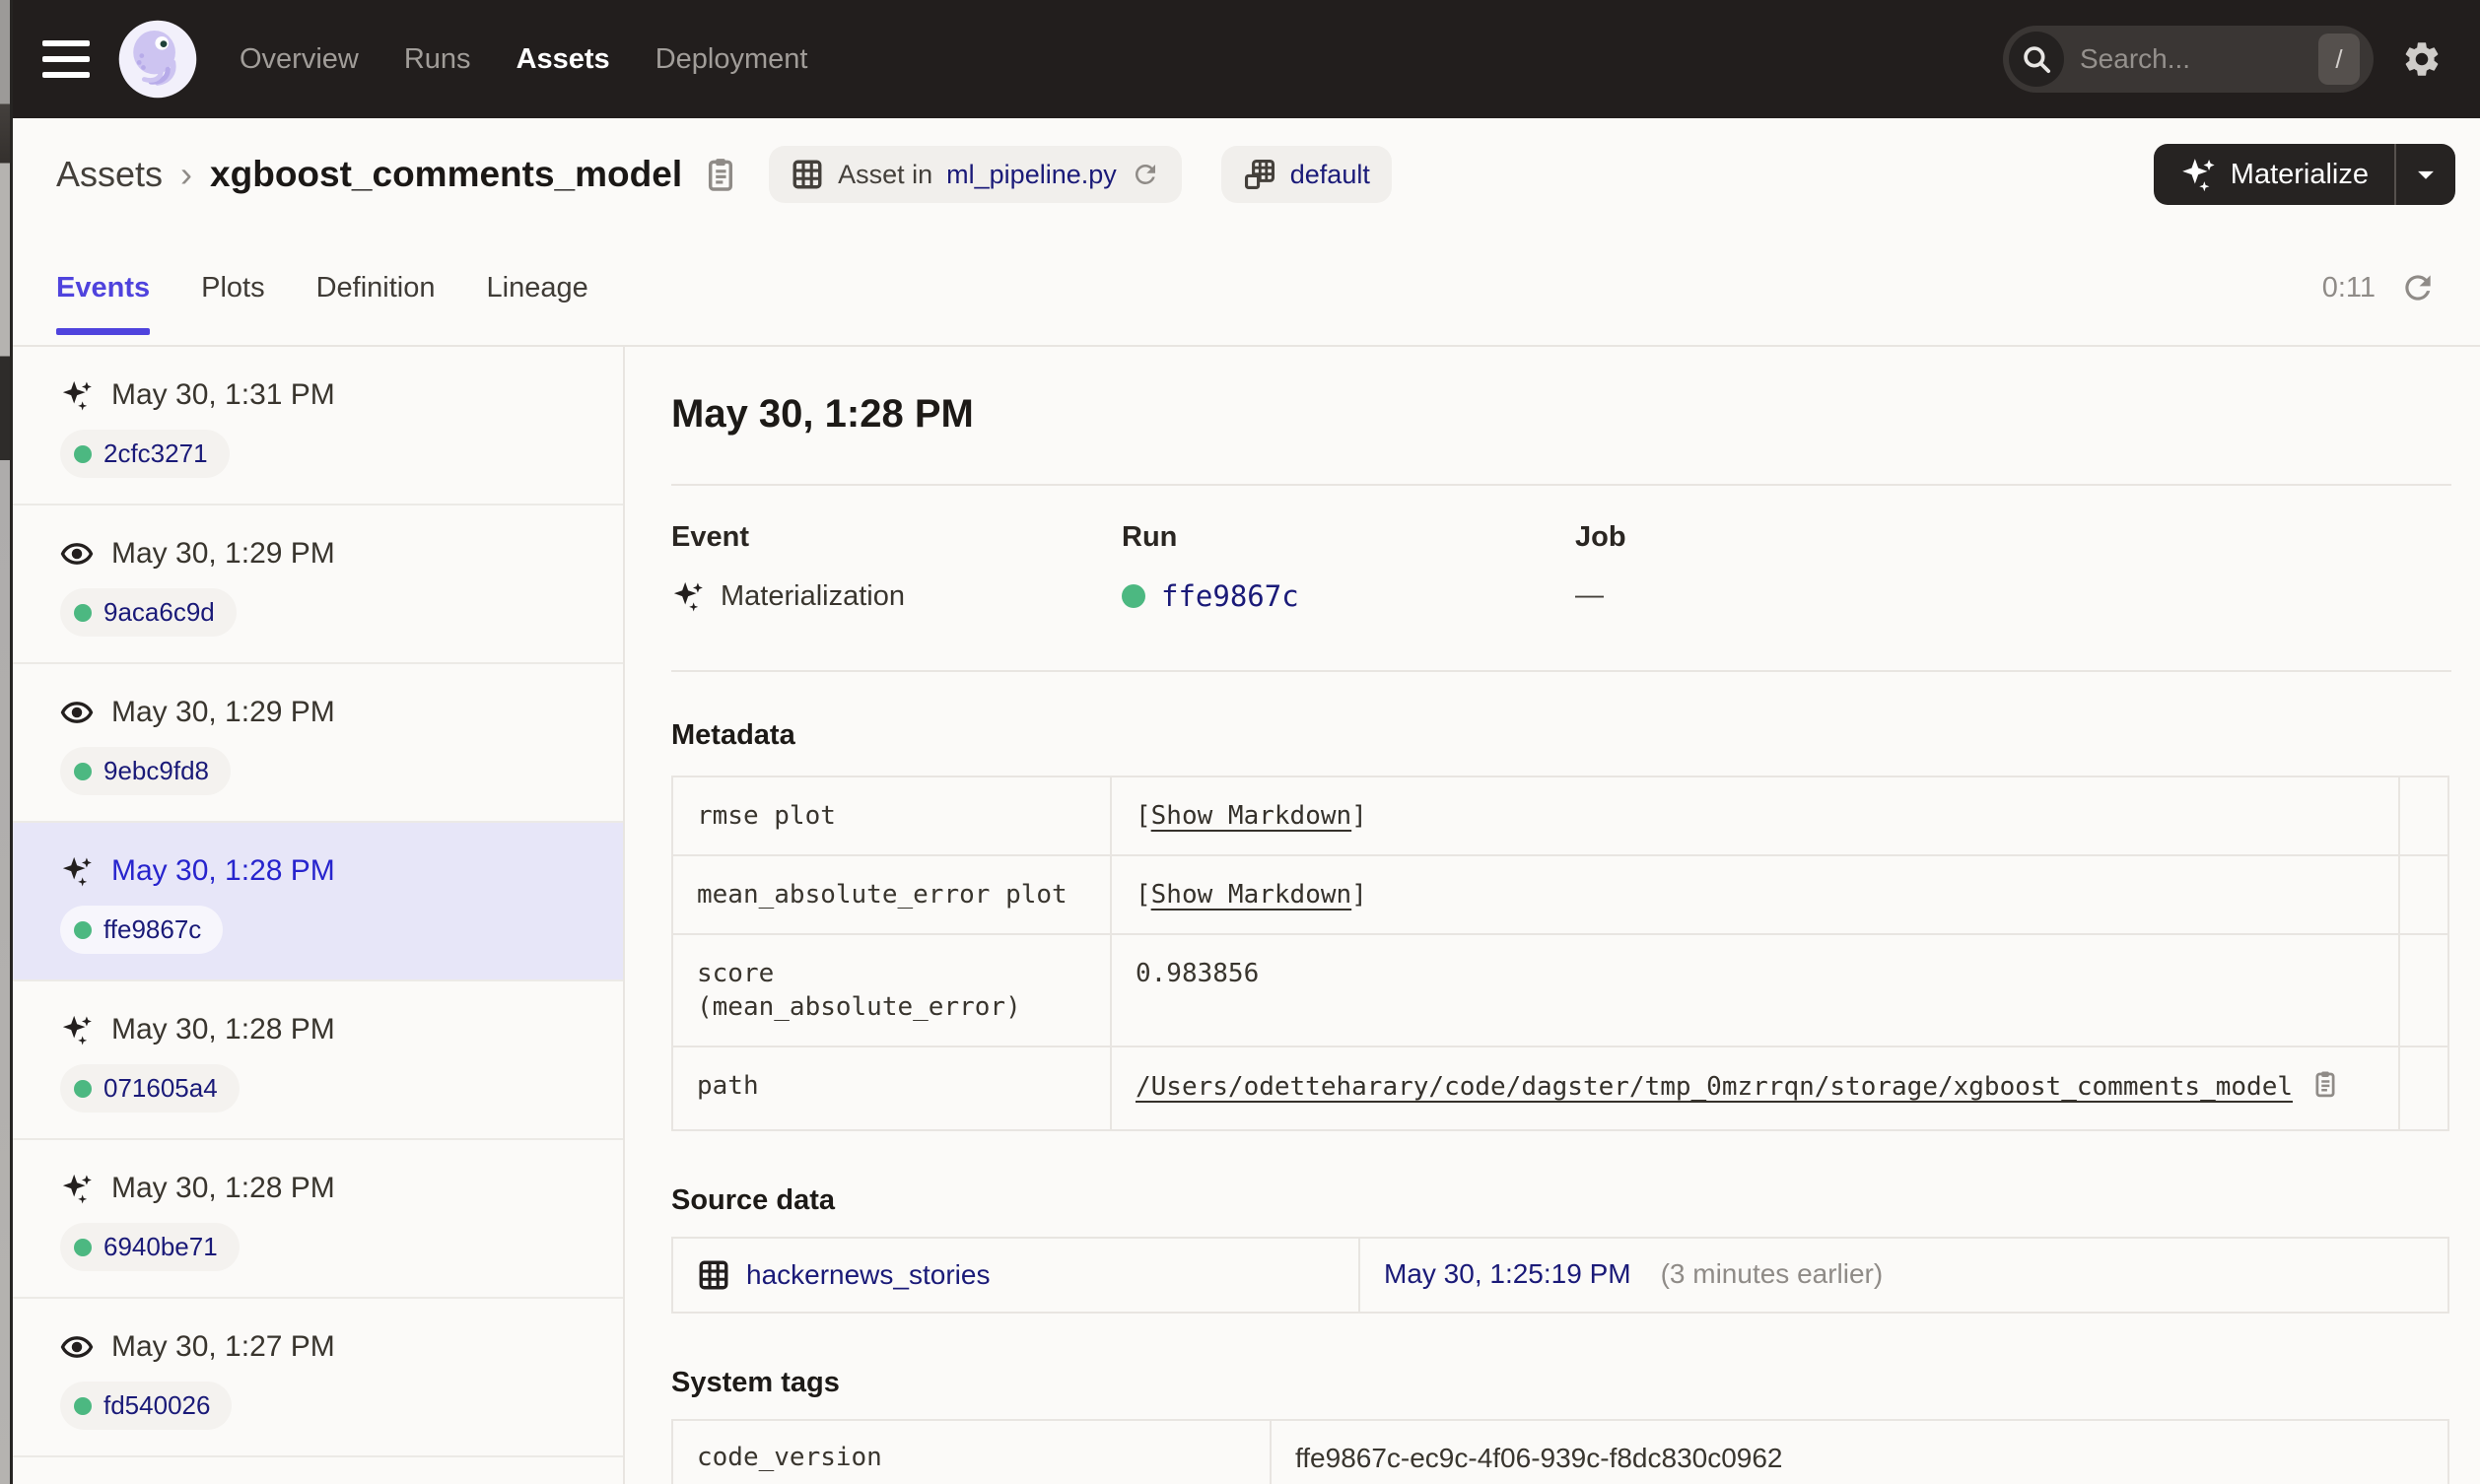 This screenshot has height=1484, width=2480. I want to click on job-value: —, so click(1589, 595).